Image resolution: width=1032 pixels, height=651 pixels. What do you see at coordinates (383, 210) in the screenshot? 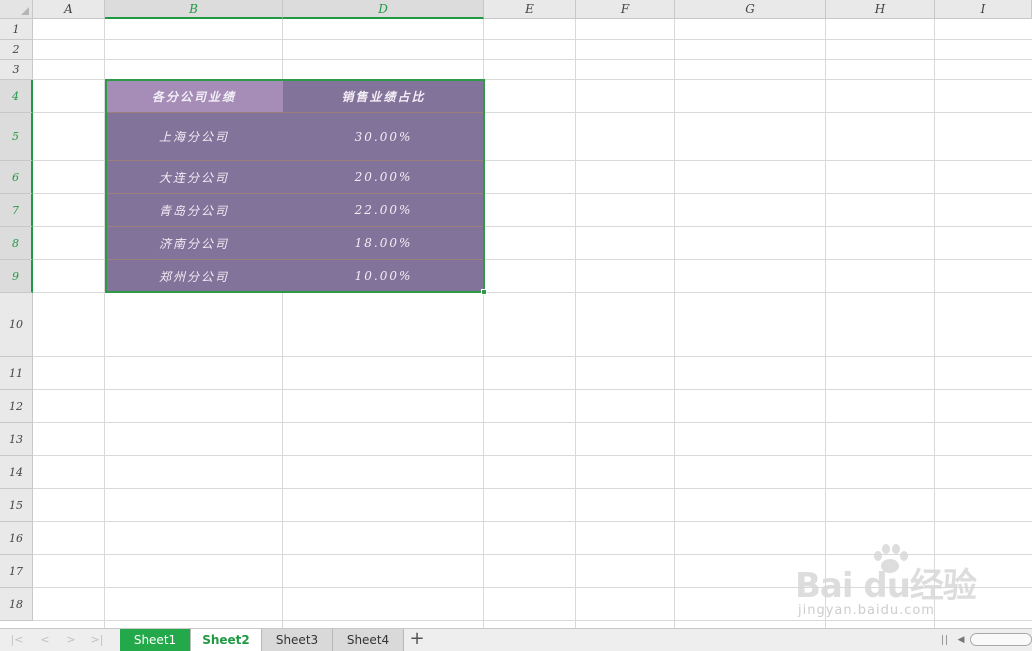
I see `table-cell-share: 22.00%` at bounding box center [383, 210].